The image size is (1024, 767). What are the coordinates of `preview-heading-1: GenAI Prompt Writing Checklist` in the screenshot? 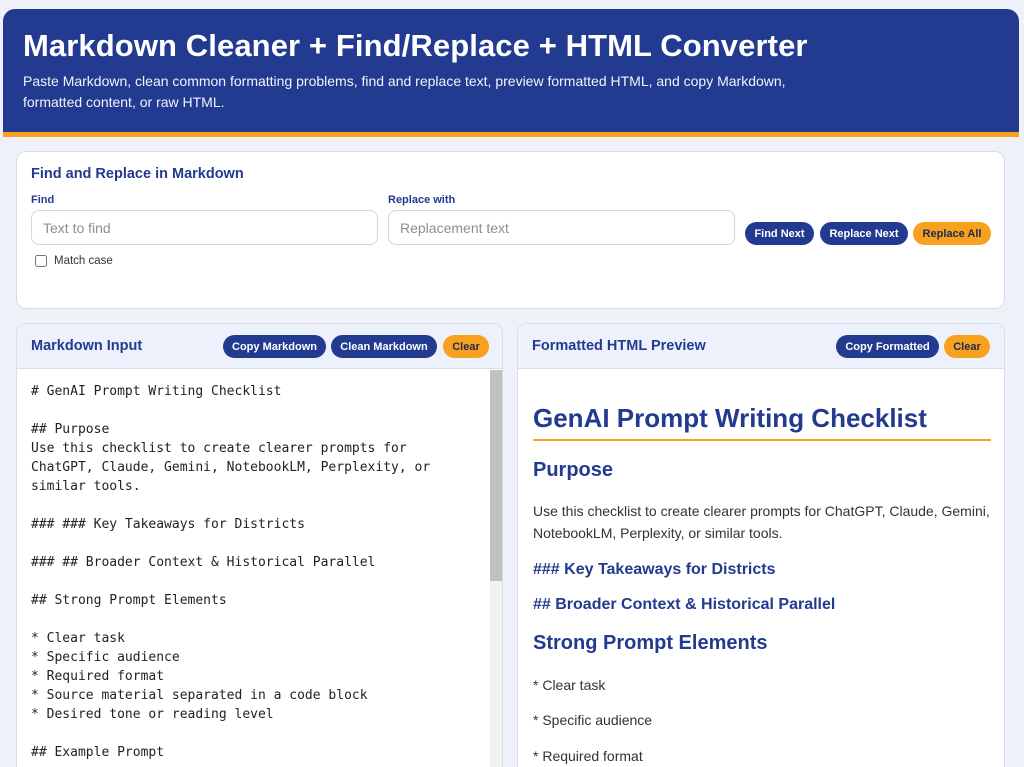 It's located at (762, 421).